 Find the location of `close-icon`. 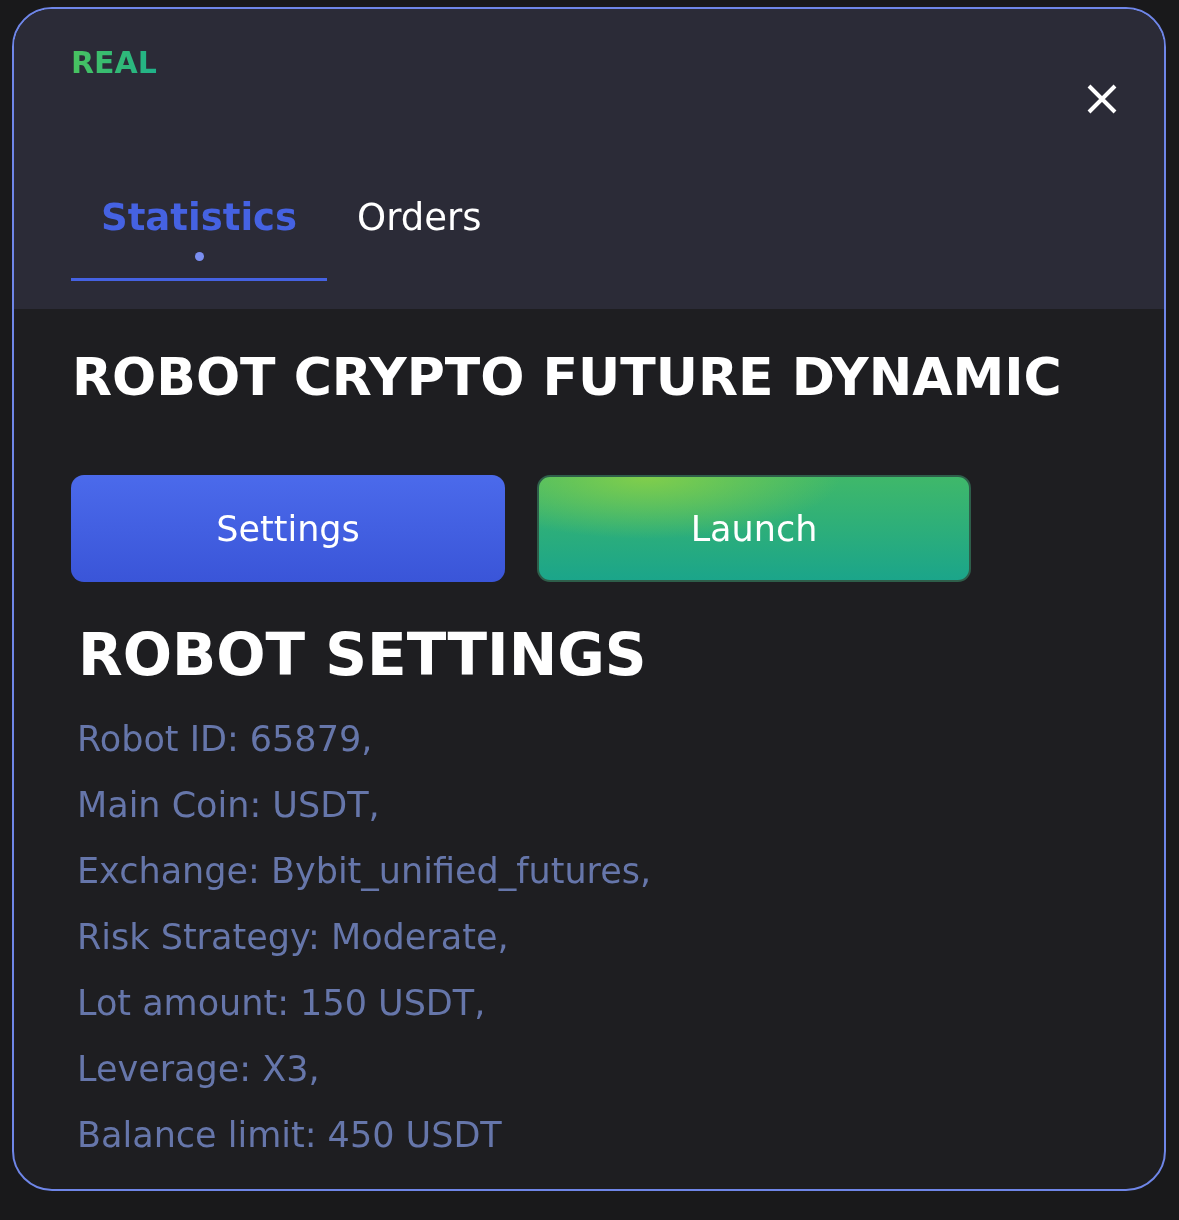

close-icon is located at coordinates (1102, 99).